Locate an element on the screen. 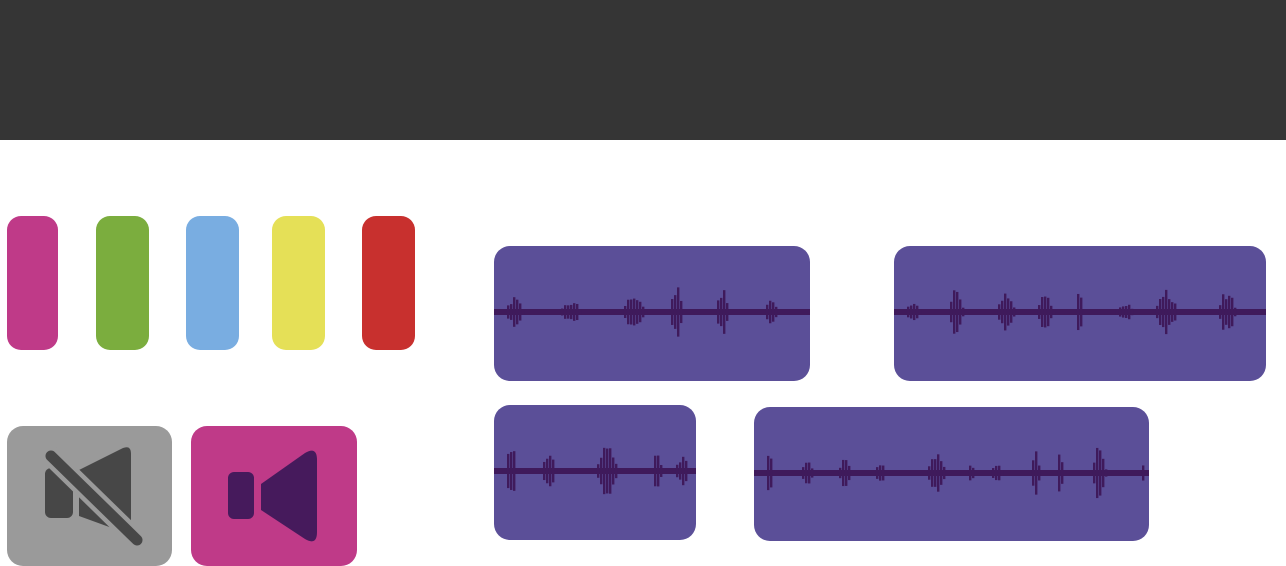 The image size is (1286, 566). unmute-button is located at coordinates (274, 496).